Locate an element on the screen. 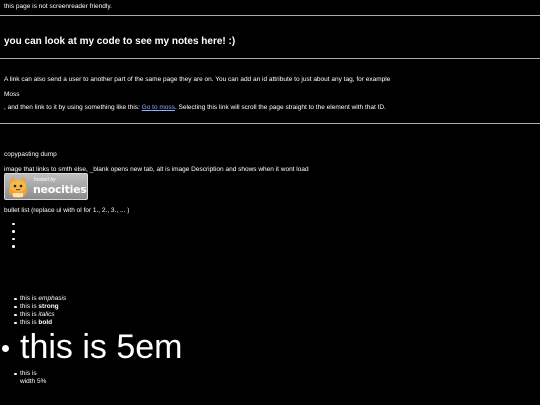  copypasting-dump-label: copypasting dump is located at coordinates (30, 154).